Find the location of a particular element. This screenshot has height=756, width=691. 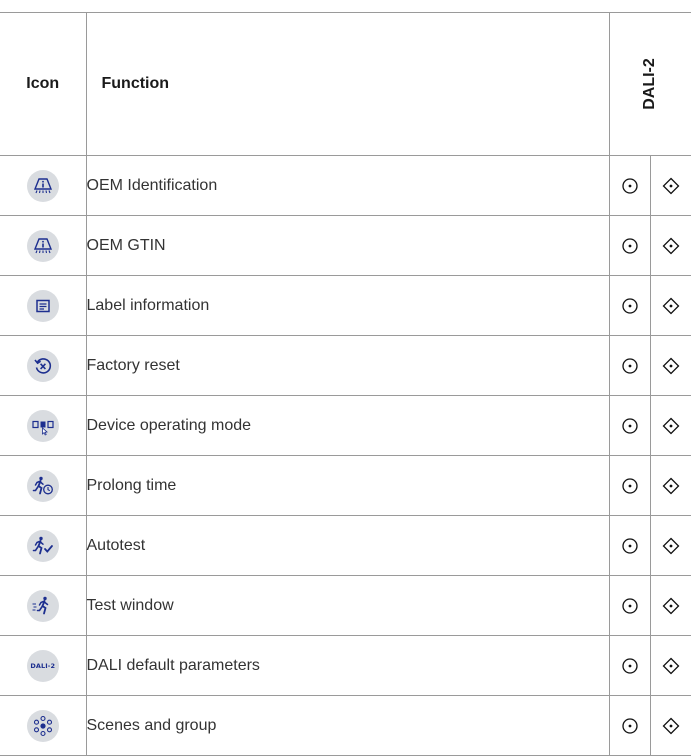

table-row: Test window is located at coordinates (345, 605).